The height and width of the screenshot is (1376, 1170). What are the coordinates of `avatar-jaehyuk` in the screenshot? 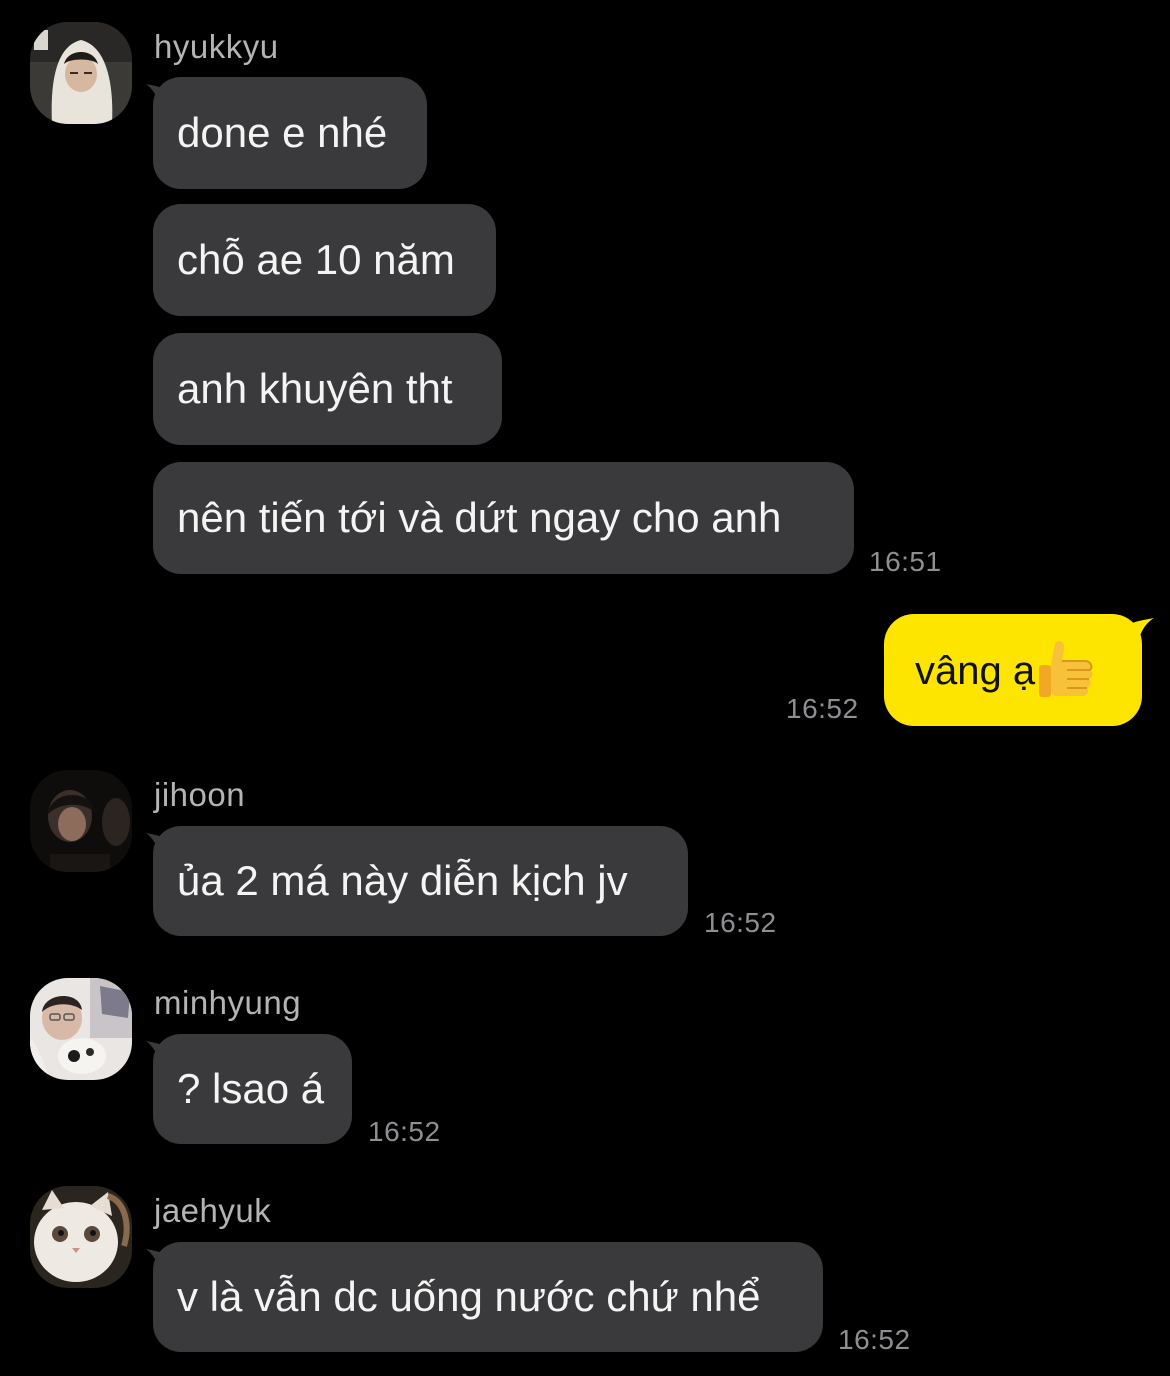 It's located at (81, 1237).